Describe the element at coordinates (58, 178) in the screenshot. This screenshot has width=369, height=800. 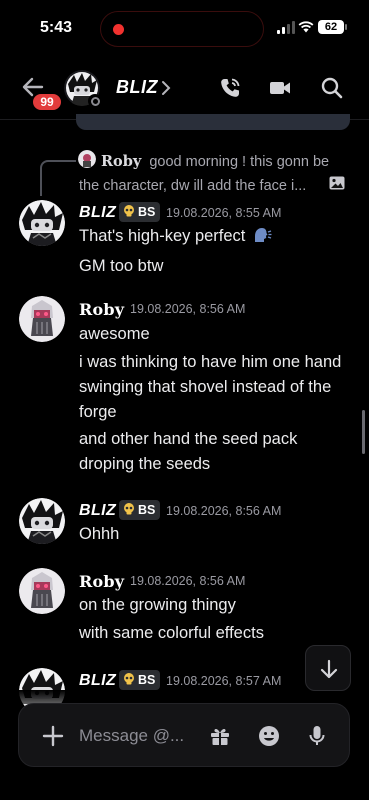
I see `reply-connector` at that location.